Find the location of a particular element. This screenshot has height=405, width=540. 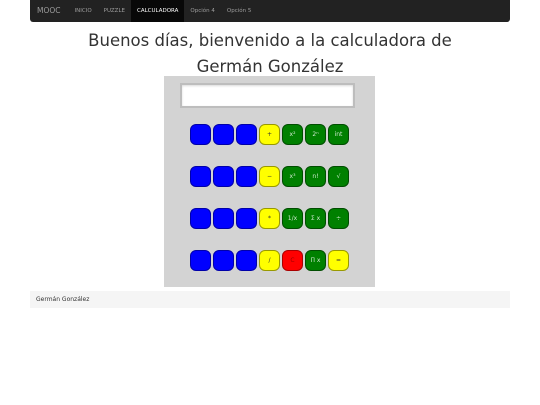

key-multiply: * is located at coordinates (269, 218).